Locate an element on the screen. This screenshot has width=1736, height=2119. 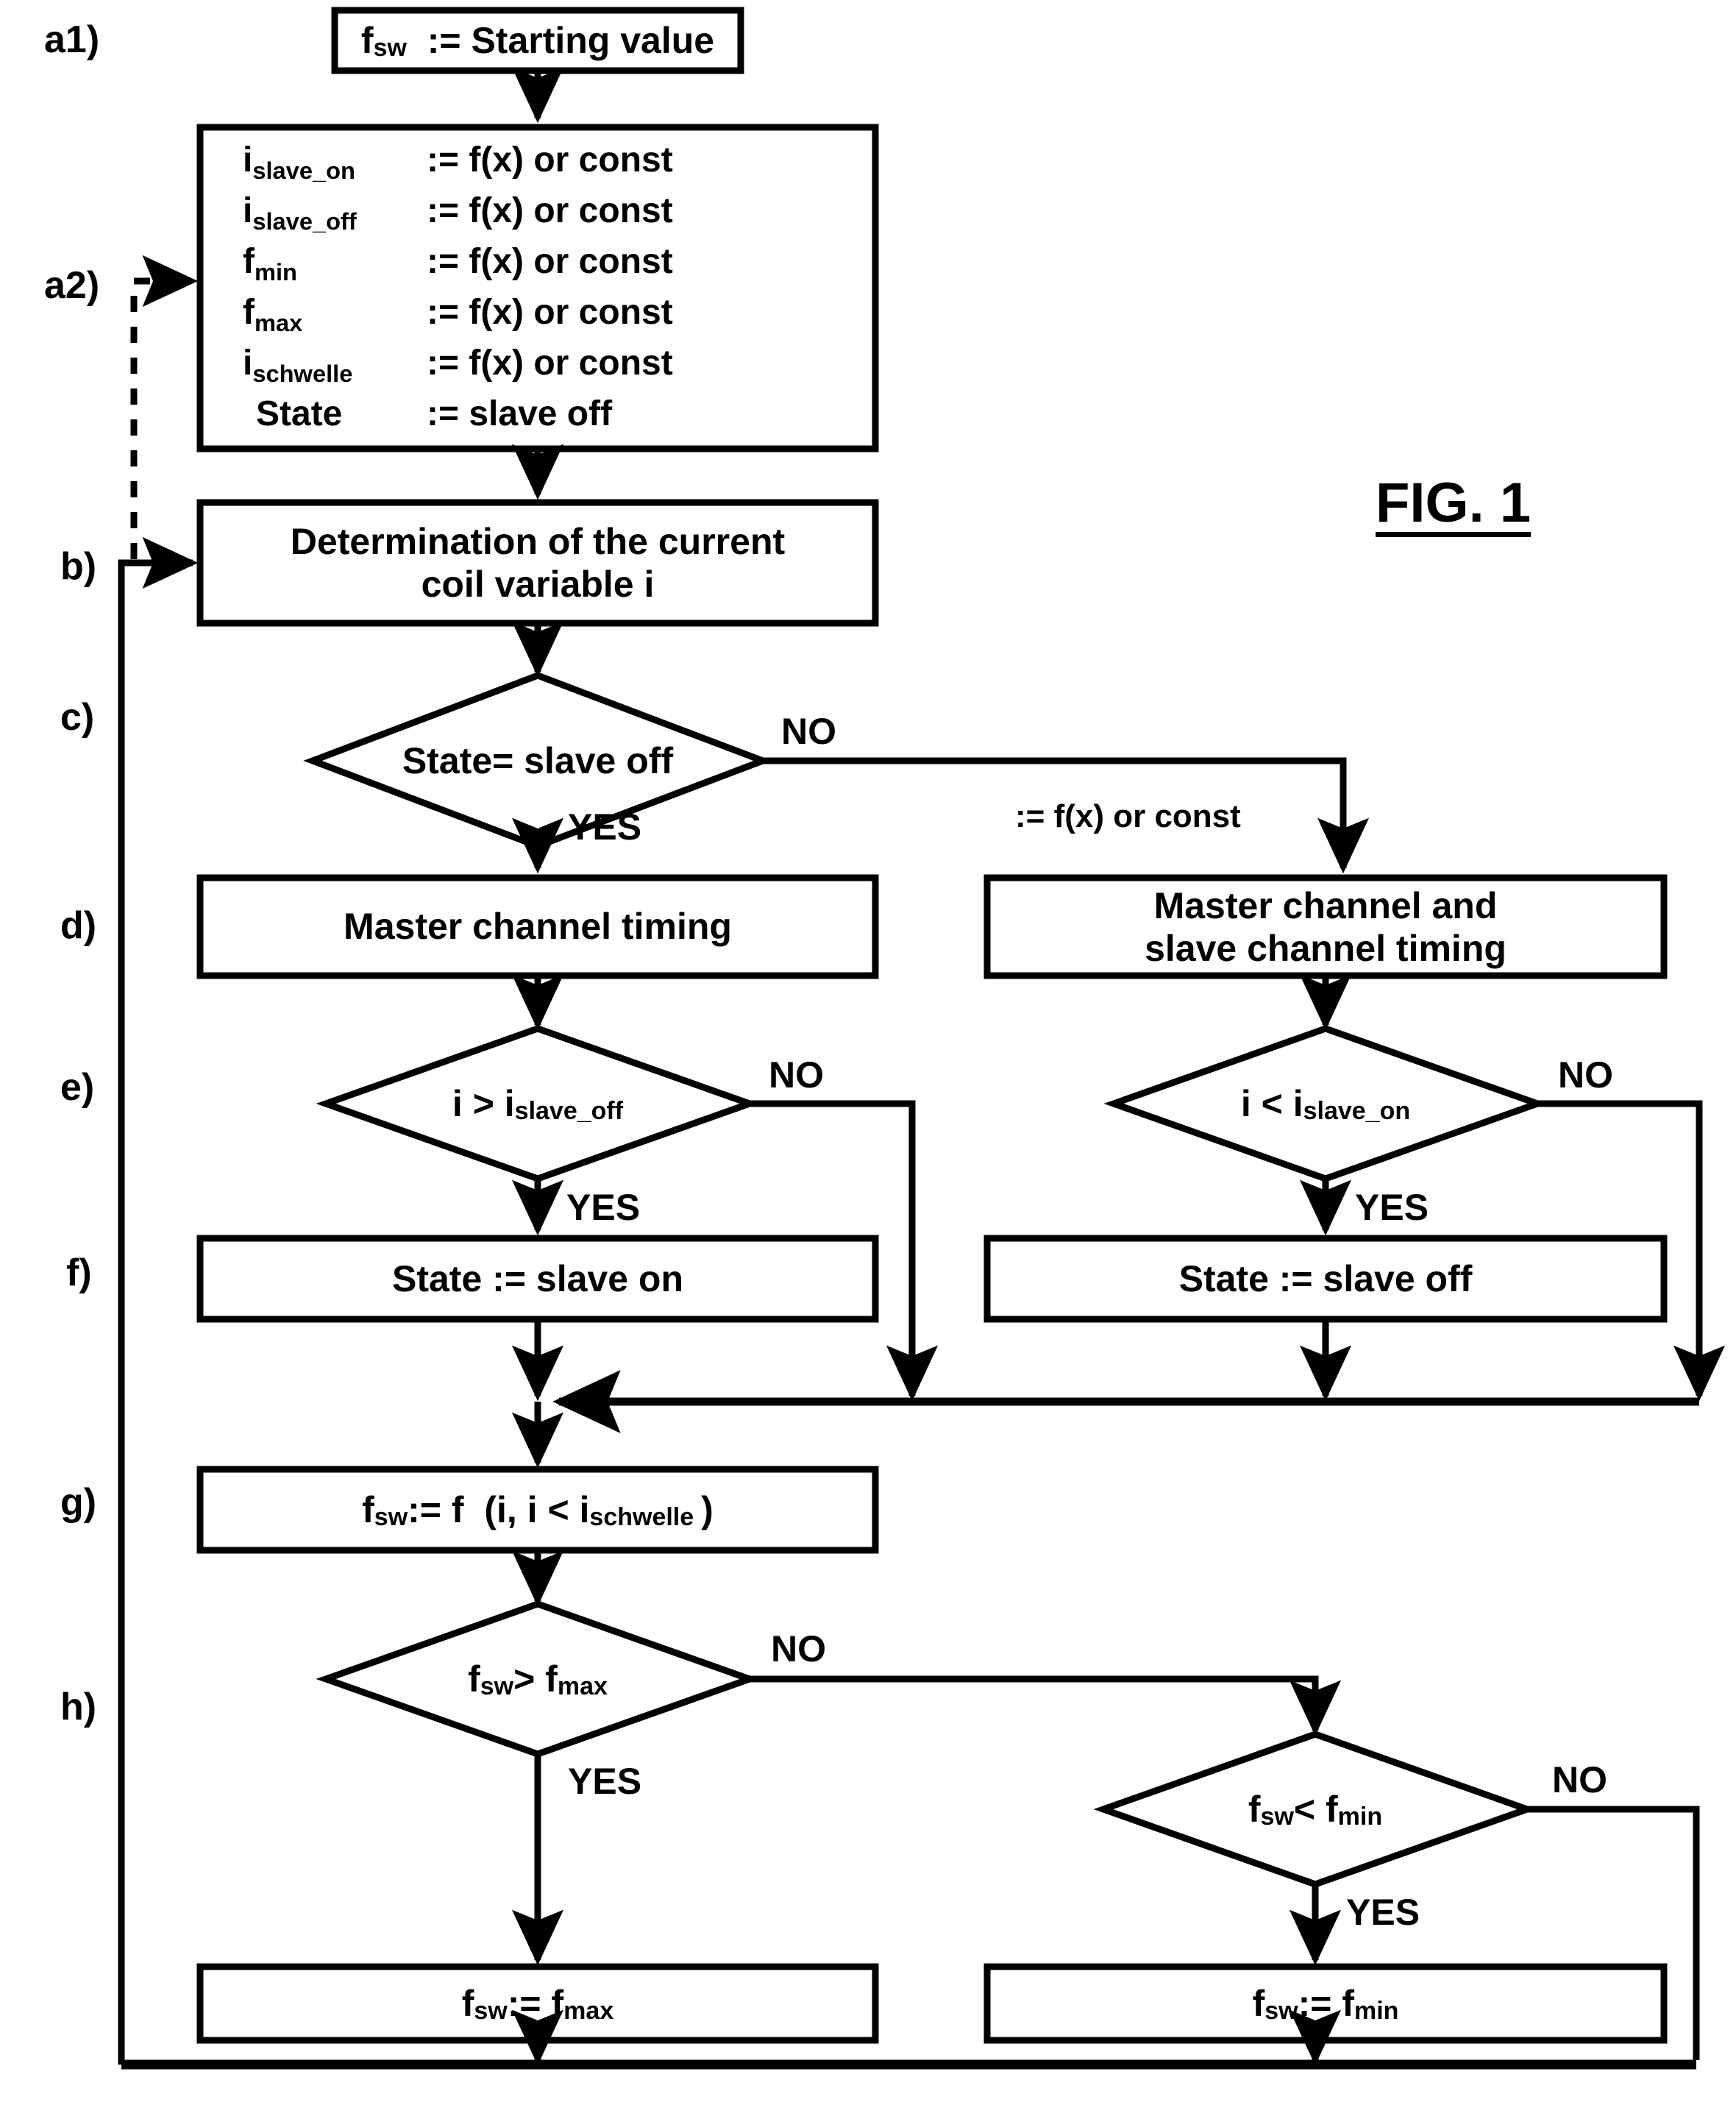
node-d-master-box is located at coordinates (537, 926).